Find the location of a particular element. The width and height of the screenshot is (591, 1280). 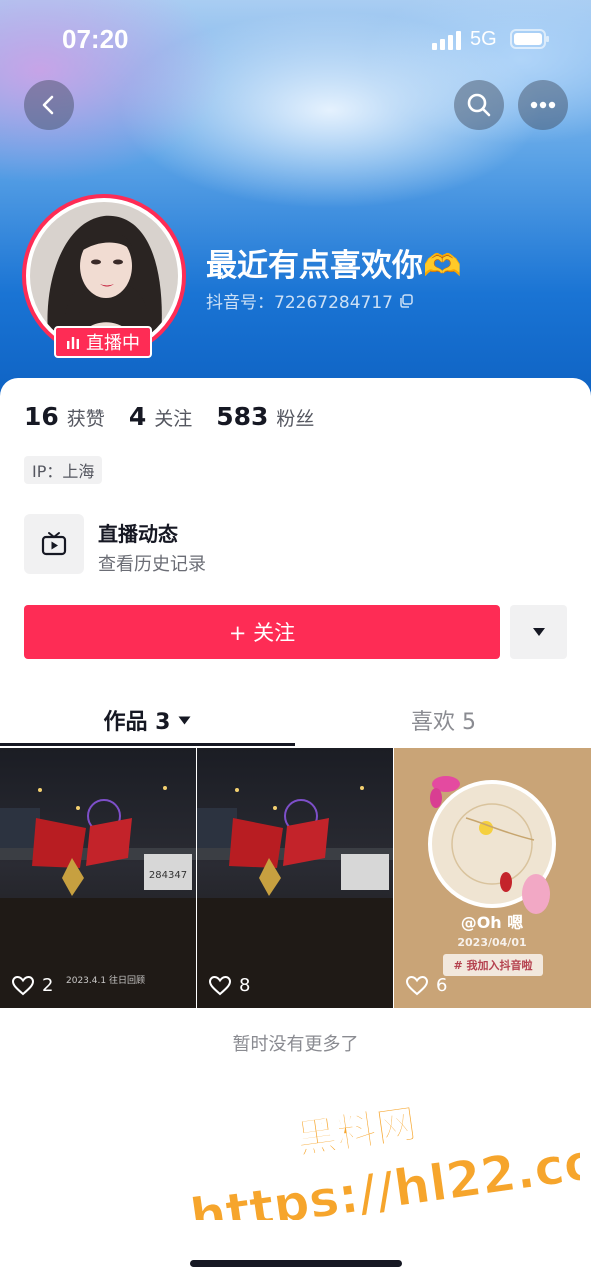

stats-row: 16 获赞 4 关注 583 粉丝 is located at coordinates (169, 416).